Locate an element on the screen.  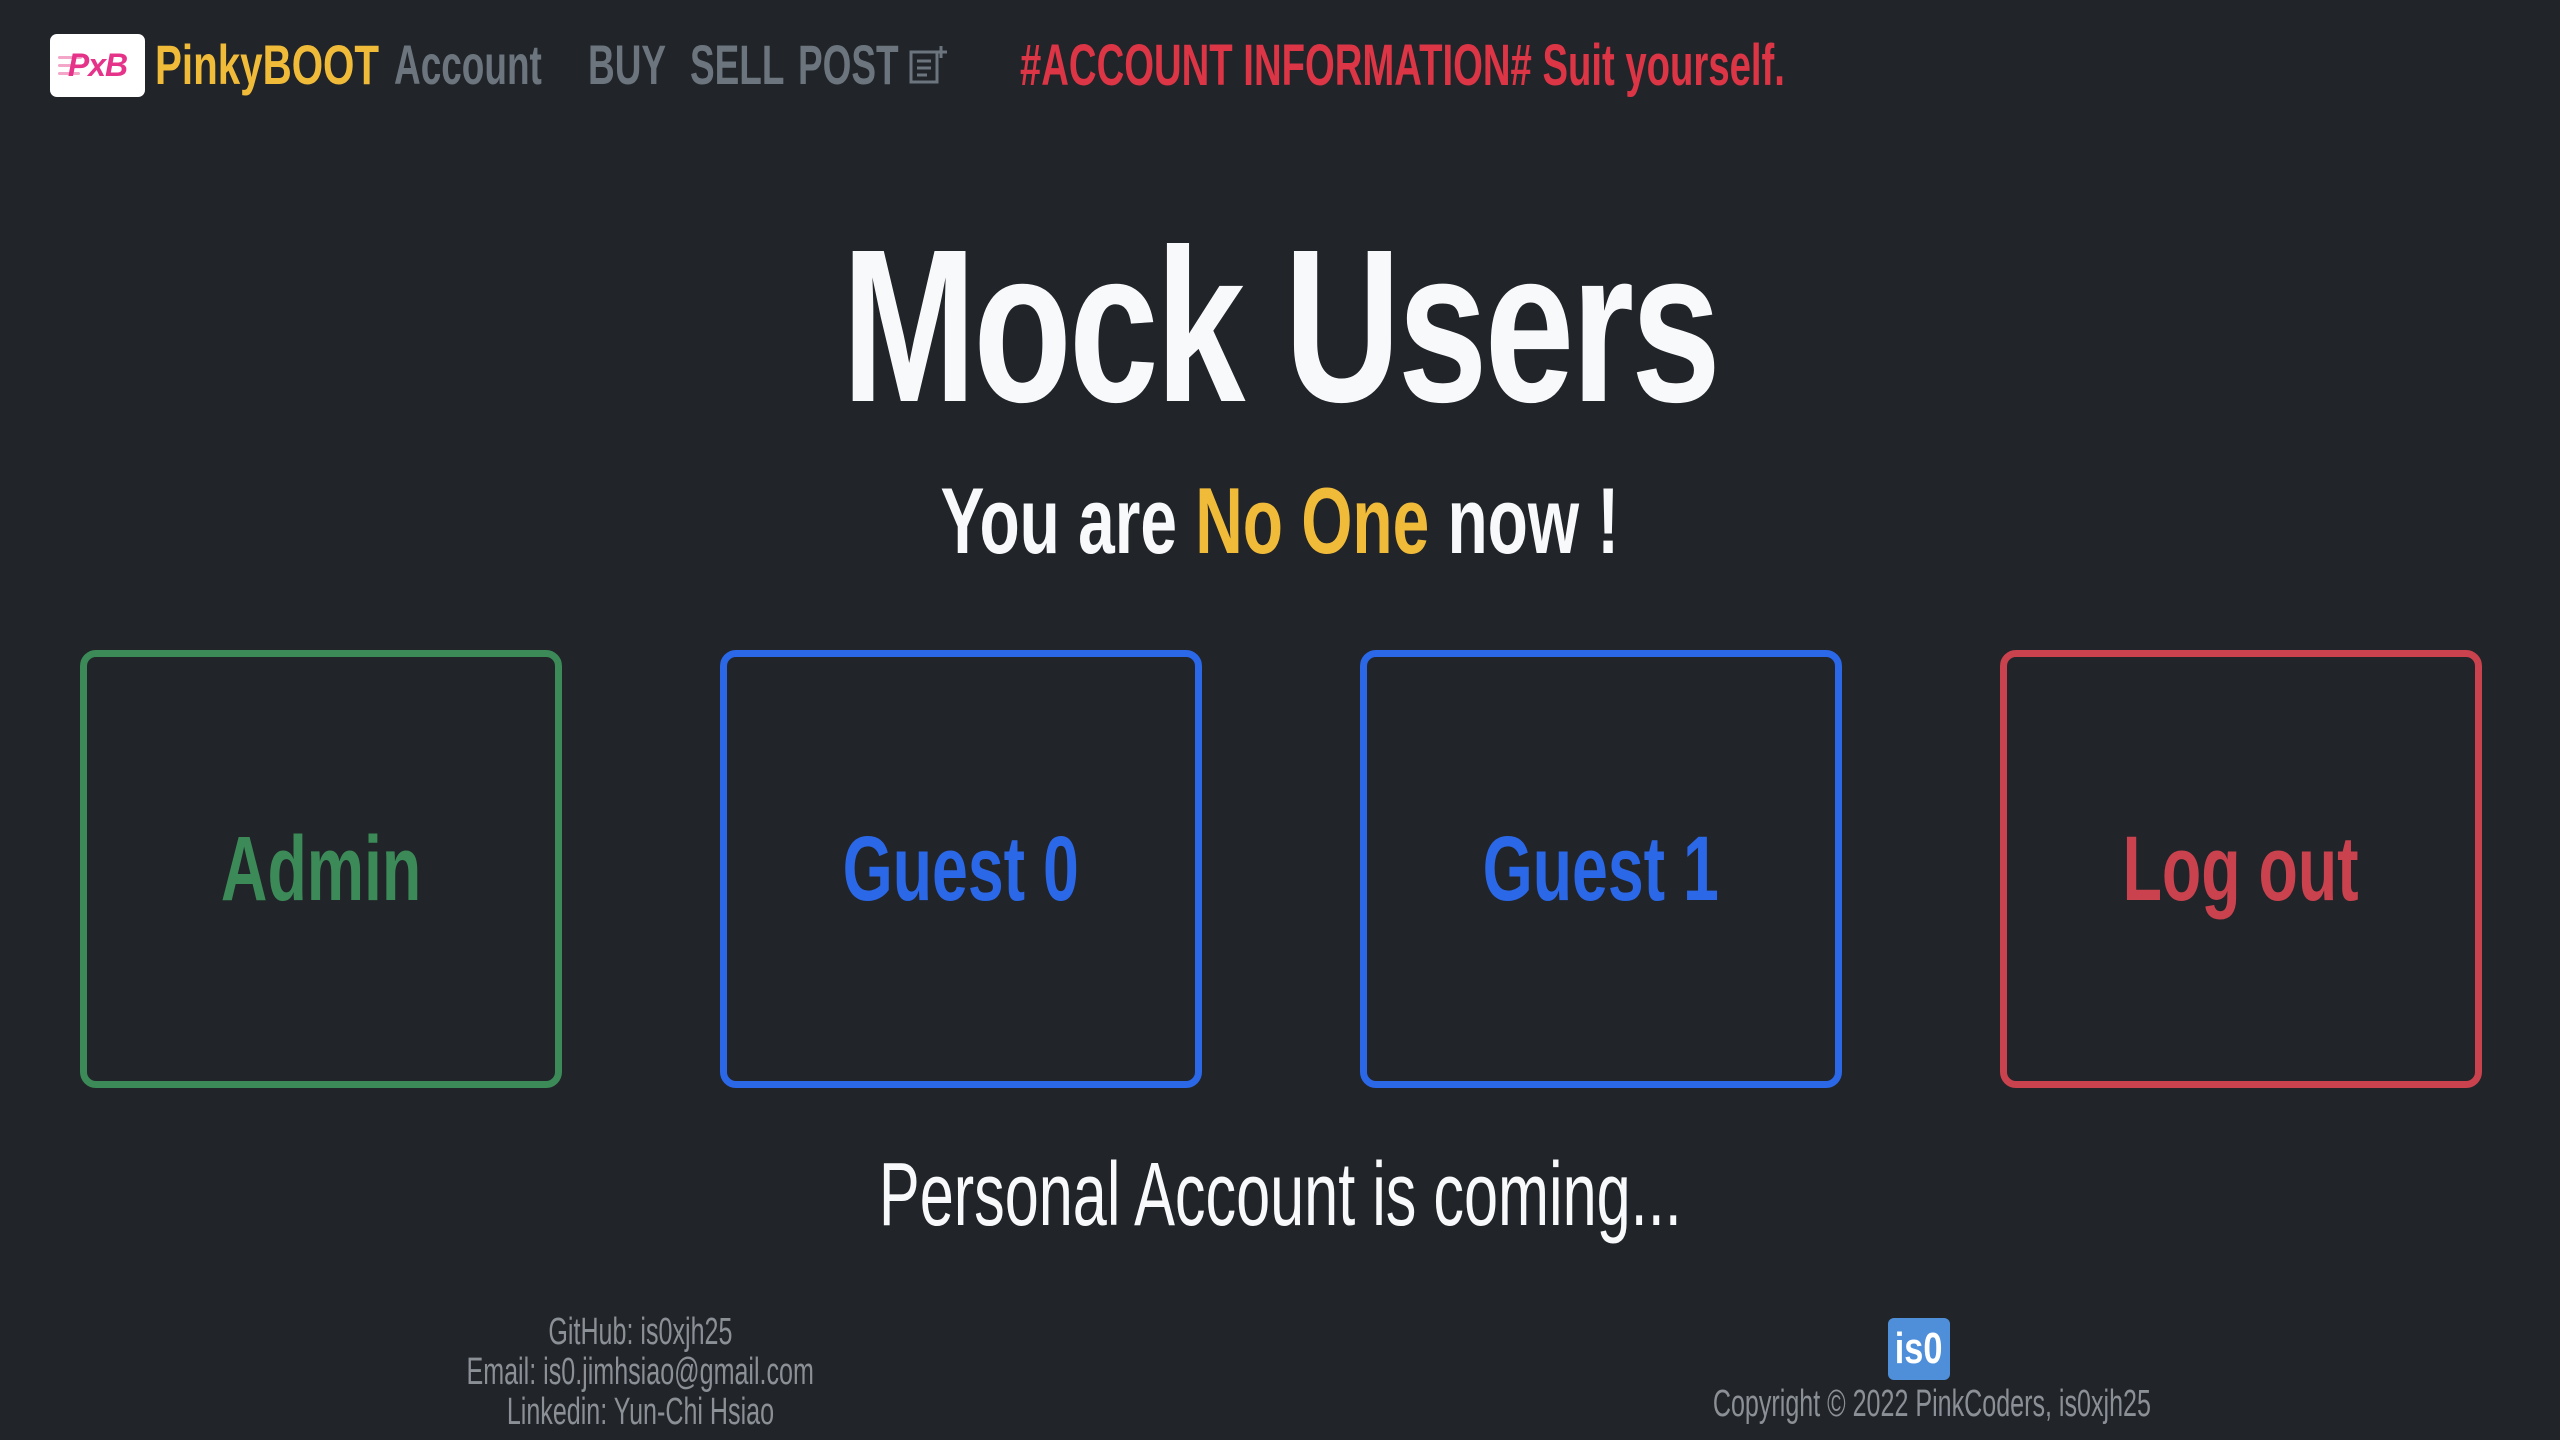
status-prefix: You are is located at coordinates (1068, 520).